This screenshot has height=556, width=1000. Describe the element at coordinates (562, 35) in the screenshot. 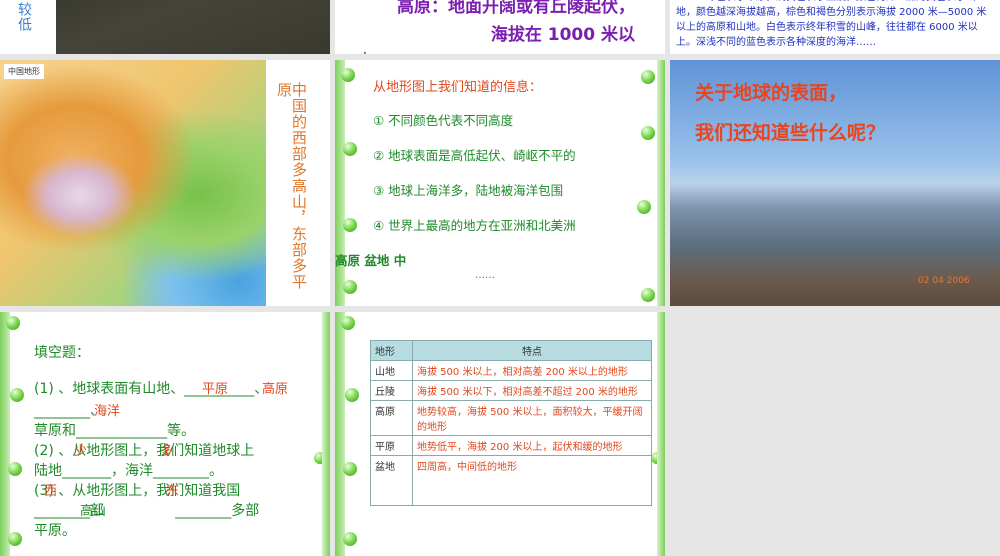

I see `slide-text: 海拔在 1000 米以` at that location.